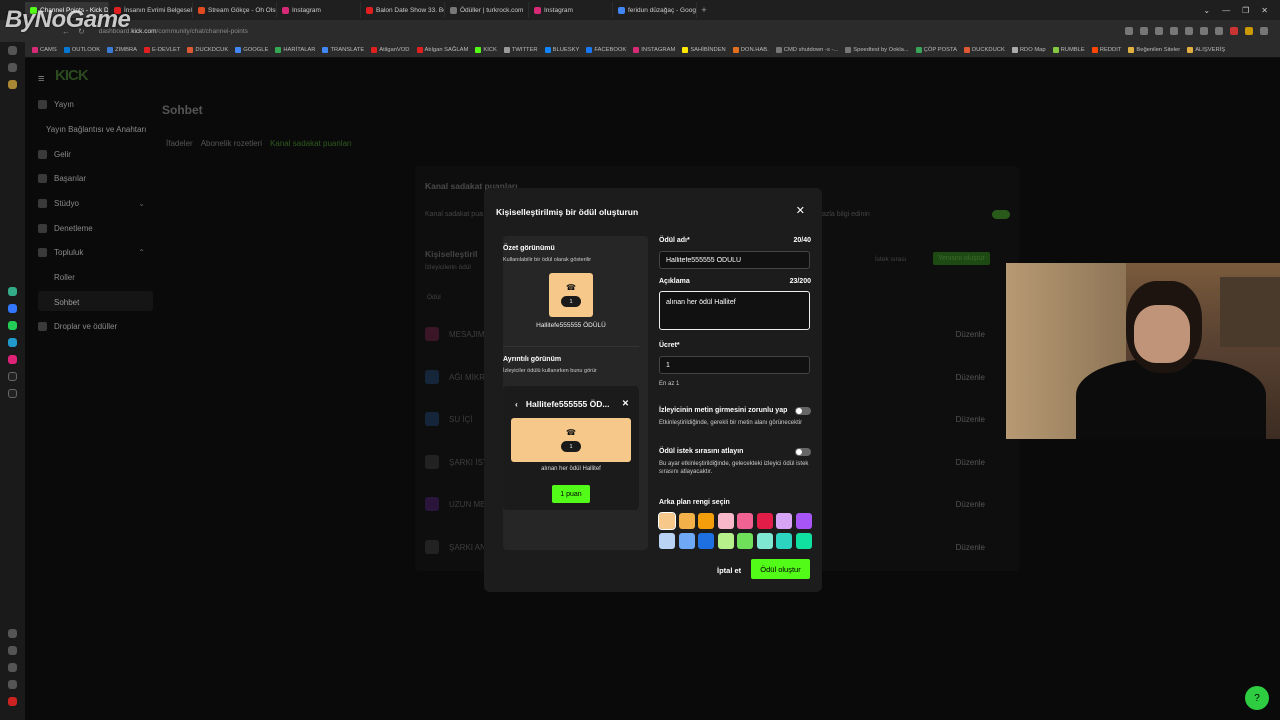 The width and height of the screenshot is (1280, 720). I want to click on skip-queue-toggle, so click(803, 452).